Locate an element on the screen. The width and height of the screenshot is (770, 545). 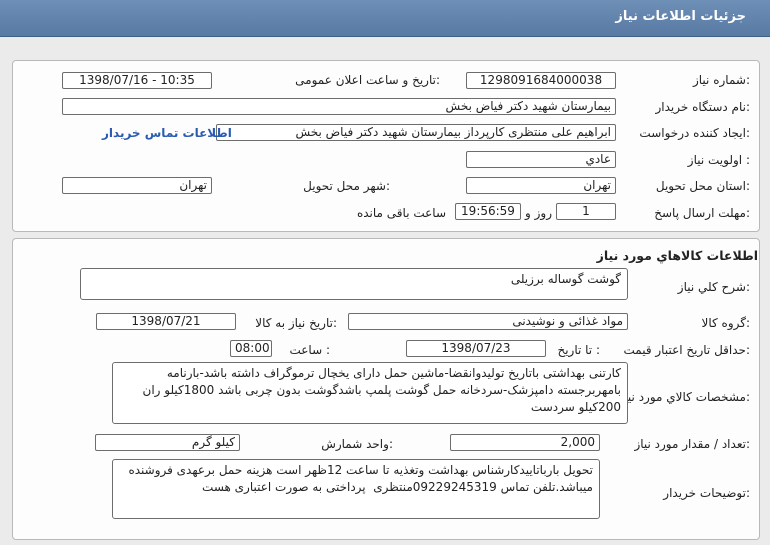
specs-label: مشخصات کالاي مورد نياز: is located at coordinates (684, 397).